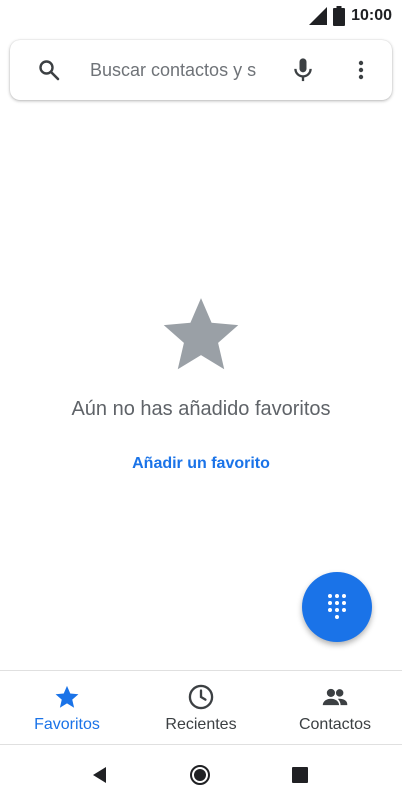 The height and width of the screenshot is (804, 402). What do you see at coordinates (300, 775) in the screenshot?
I see `recents-icon` at bounding box center [300, 775].